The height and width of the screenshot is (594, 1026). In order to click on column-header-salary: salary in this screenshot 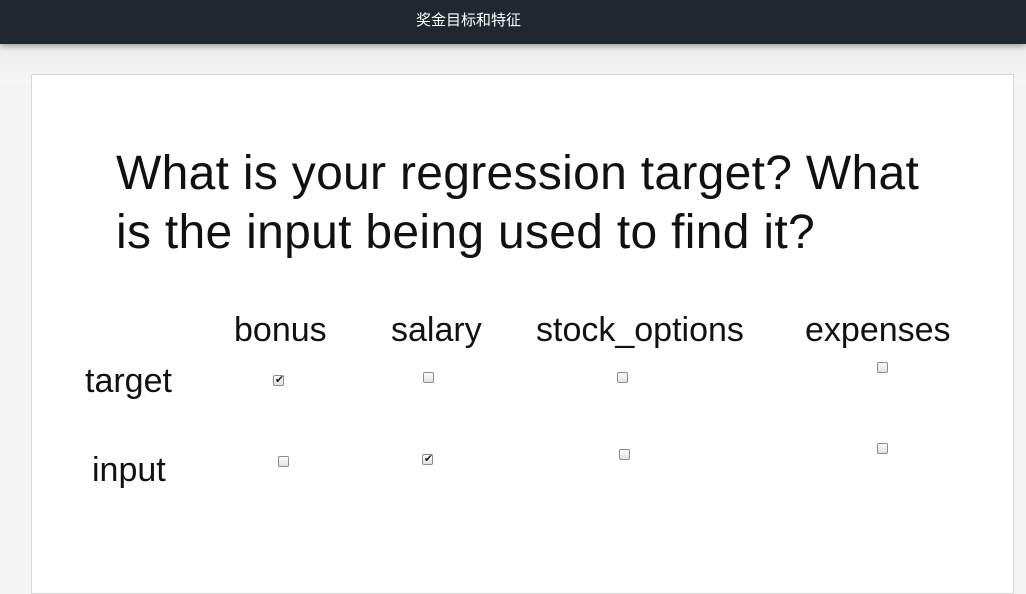, I will do `click(436, 330)`.